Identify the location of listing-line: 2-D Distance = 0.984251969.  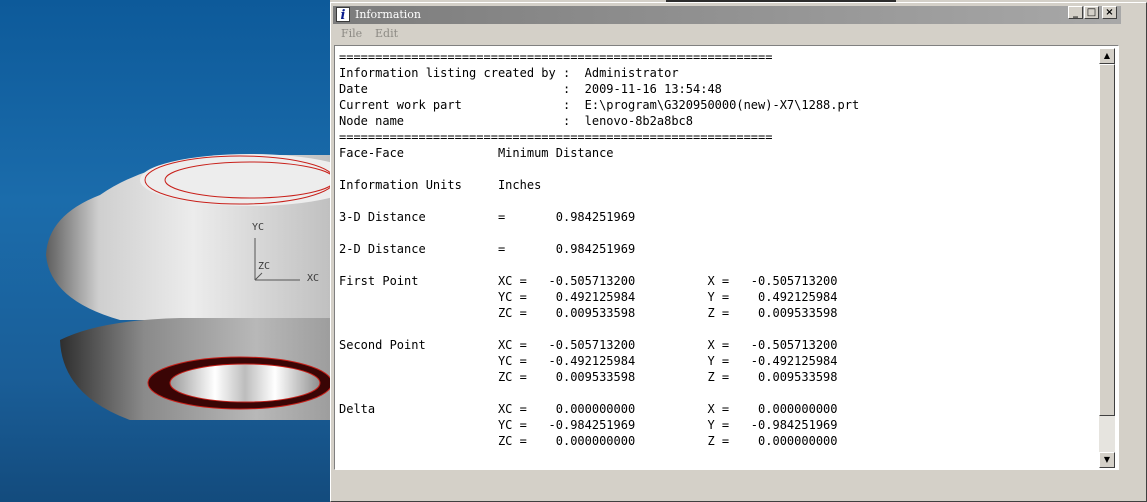
(487, 249).